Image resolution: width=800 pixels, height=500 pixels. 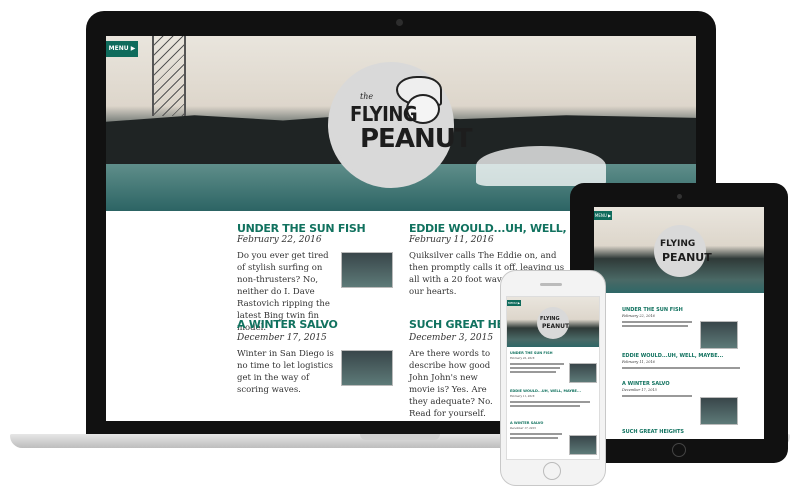 I want to click on tablet-logo-peanut: PEANUT, so click(x=687, y=257).